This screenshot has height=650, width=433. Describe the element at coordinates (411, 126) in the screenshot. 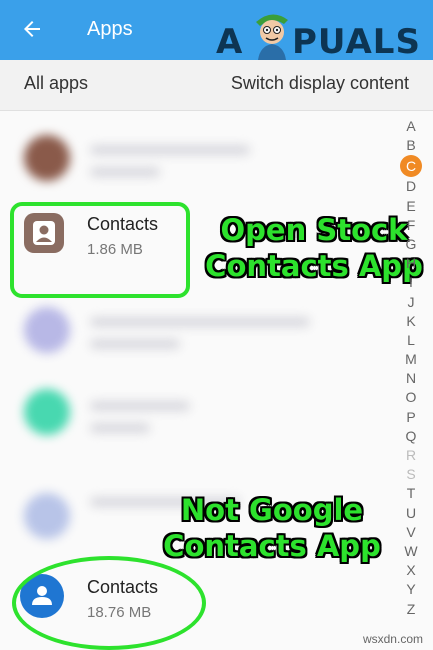

I see `alphabet-index-letter-a: A` at that location.